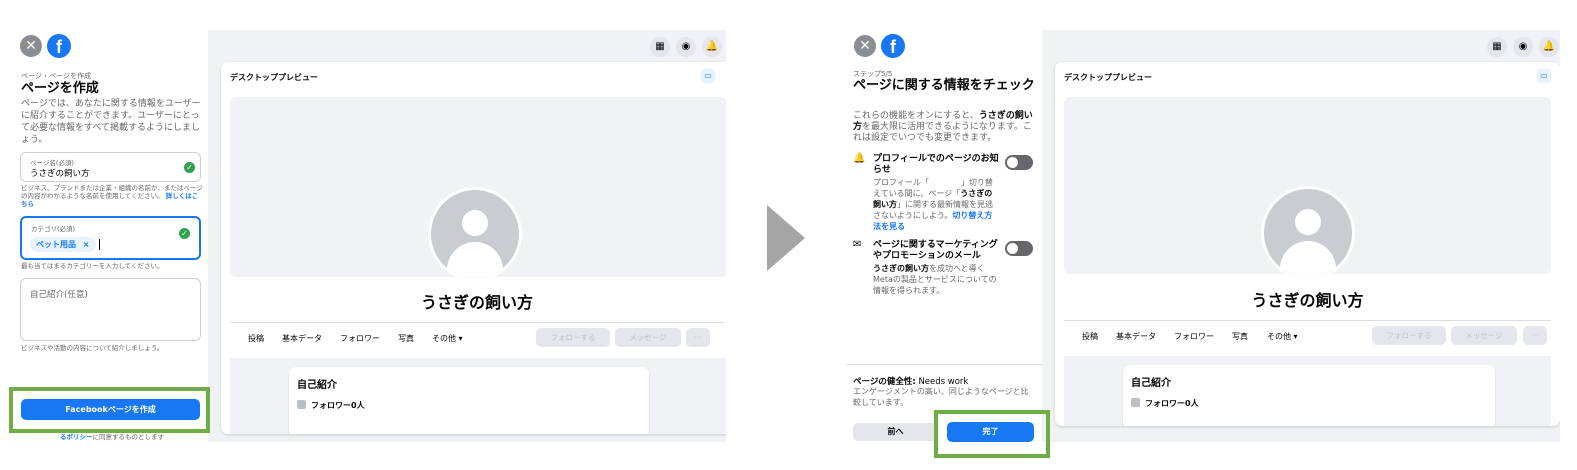 The height and width of the screenshot is (470, 1577). I want to click on setting2-desc-page-name: うさぎの飼い方, so click(901, 268).